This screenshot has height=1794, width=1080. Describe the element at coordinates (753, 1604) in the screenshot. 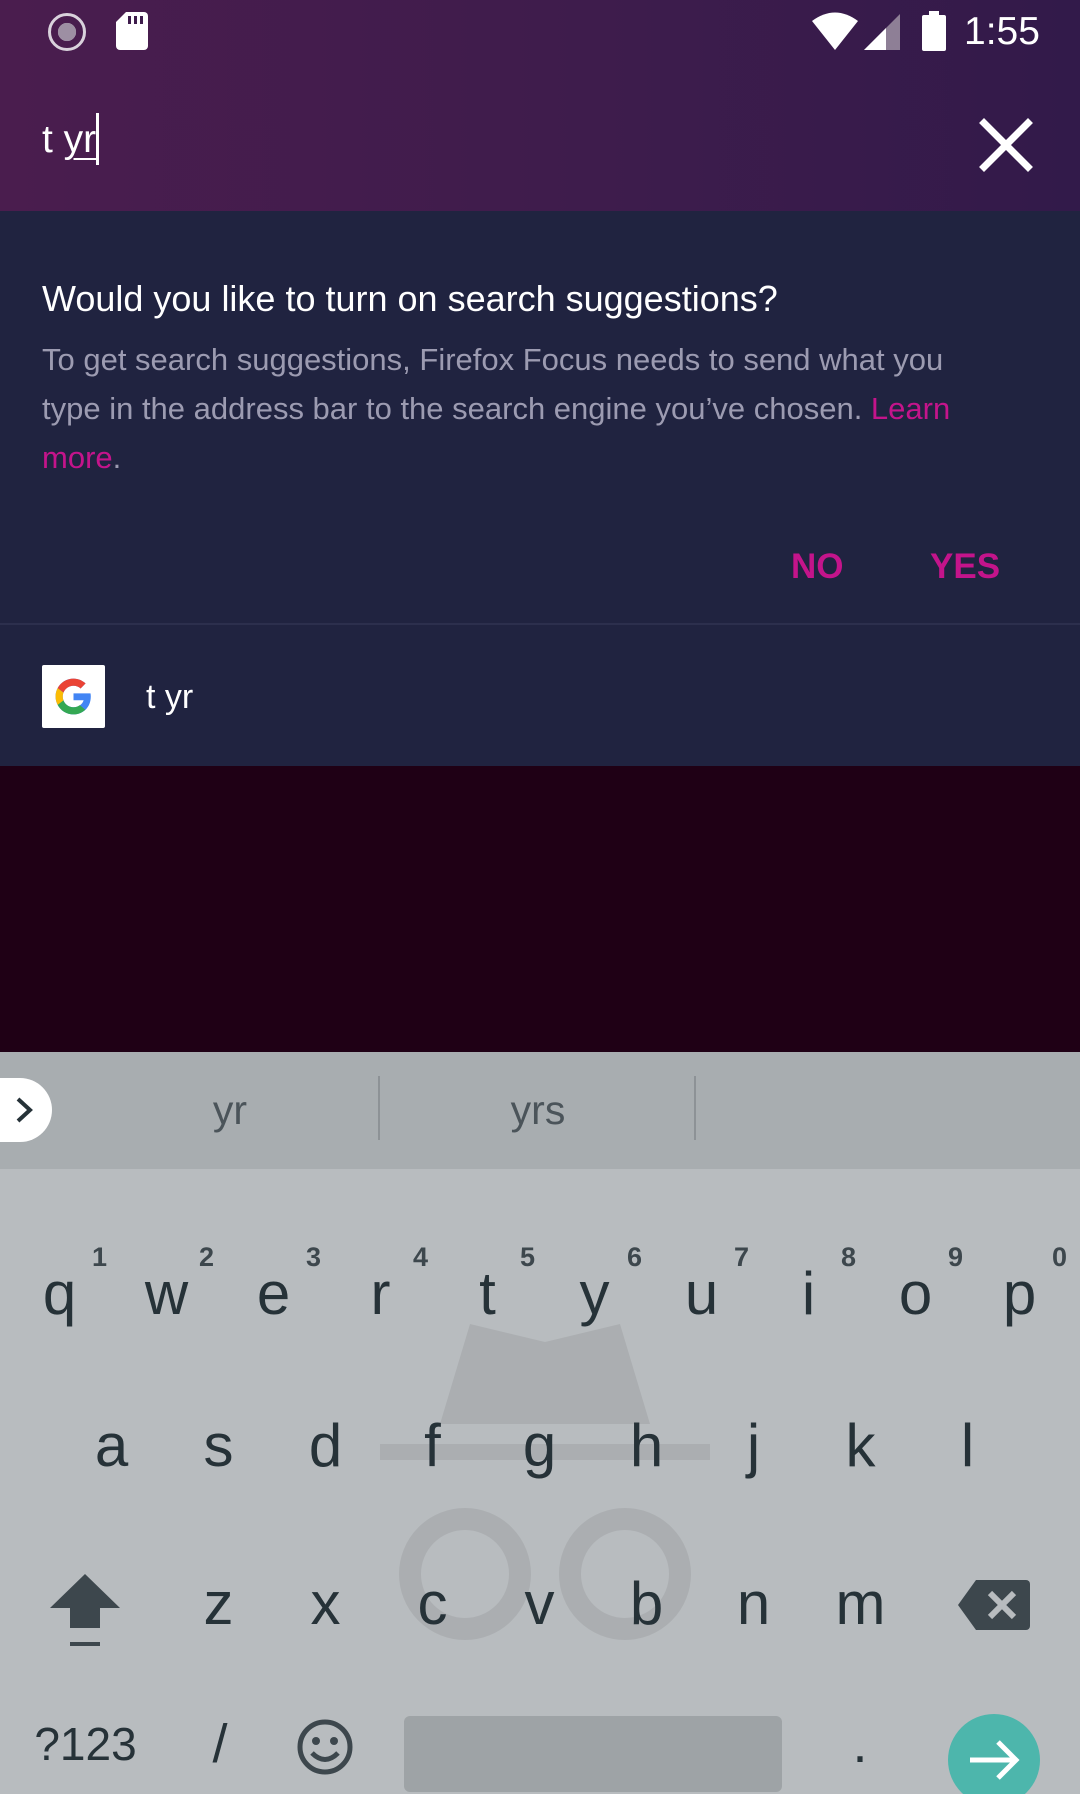

I see `key-n: n` at that location.